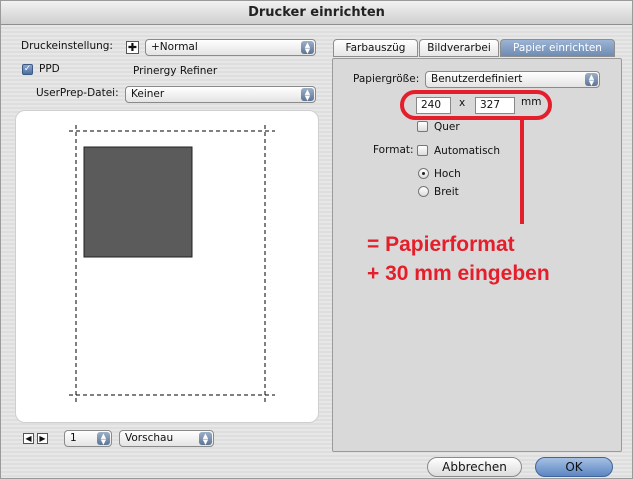  I want to click on page-number-value: 1, so click(73, 438).